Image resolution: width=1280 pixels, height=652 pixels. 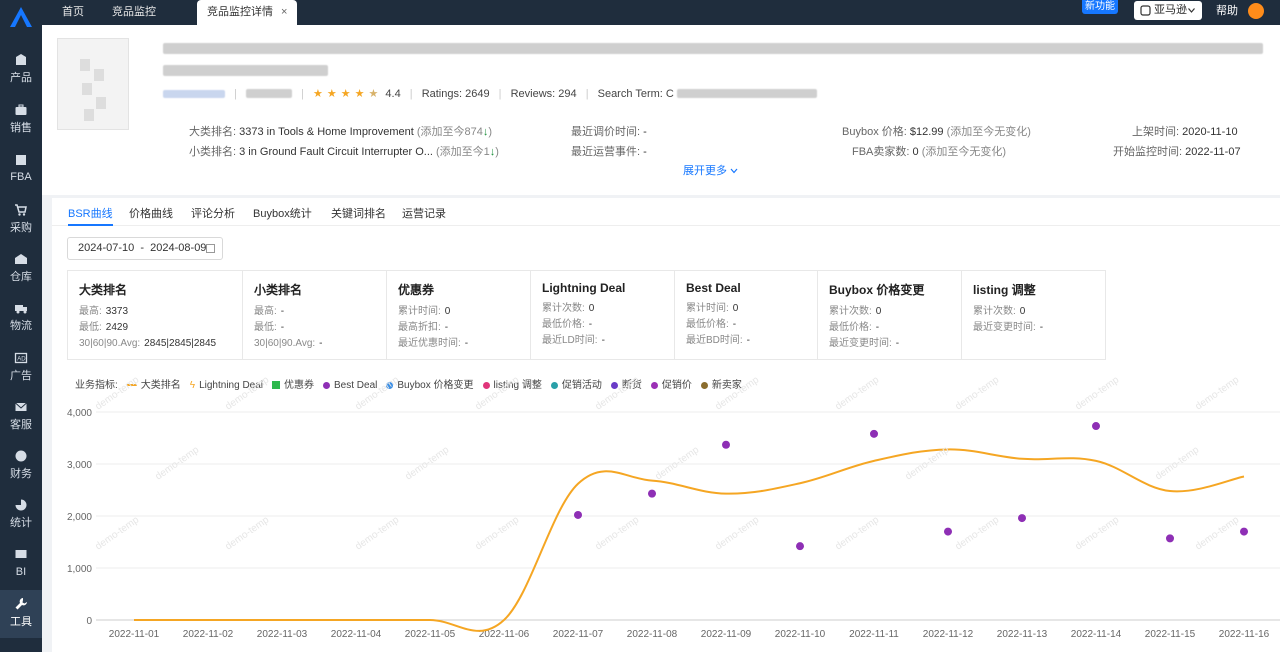 I want to click on marketplace-select: 亚马逊, so click(x=1168, y=10).